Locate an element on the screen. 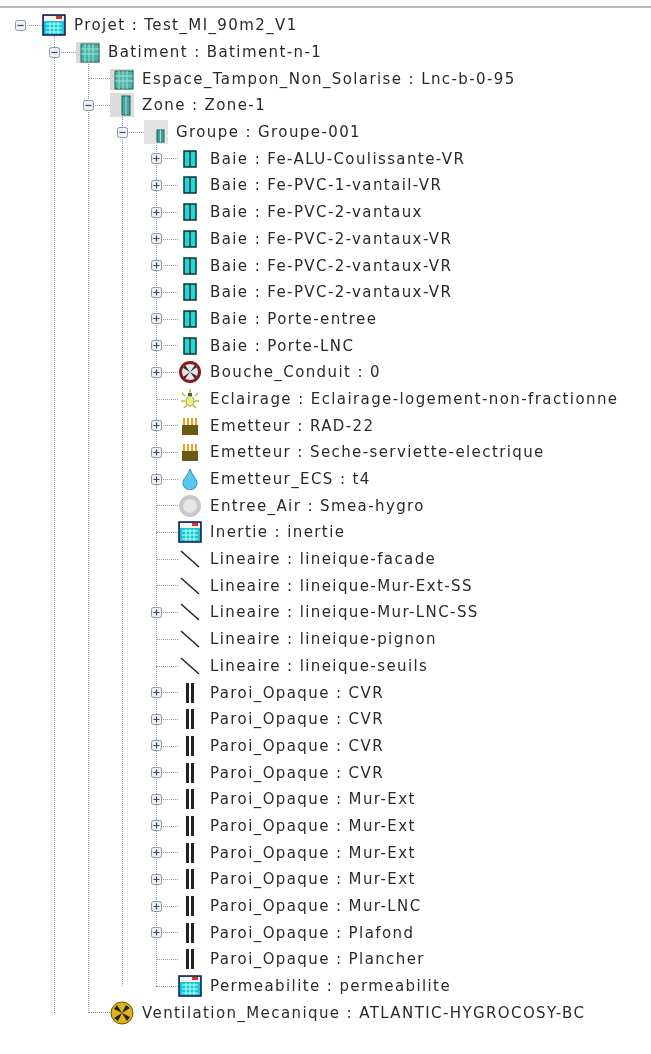 The height and width of the screenshot is (1054, 651). tree-item-label: Zone : Zone-1 is located at coordinates (204, 105).